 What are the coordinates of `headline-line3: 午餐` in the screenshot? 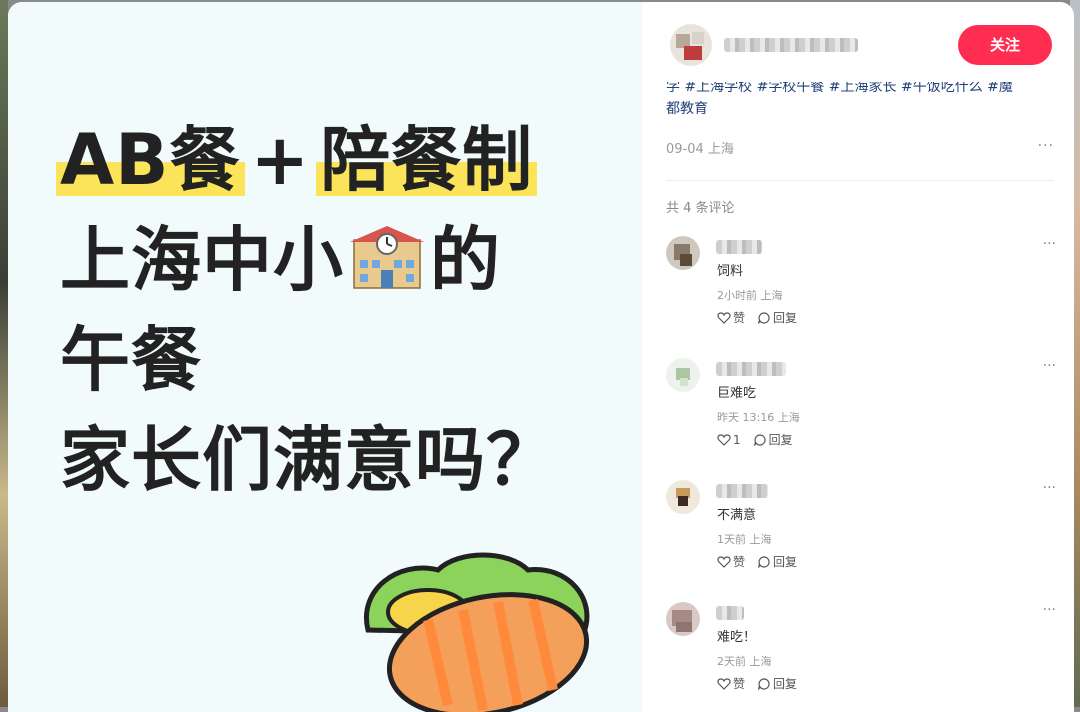 It's located at (131, 360).